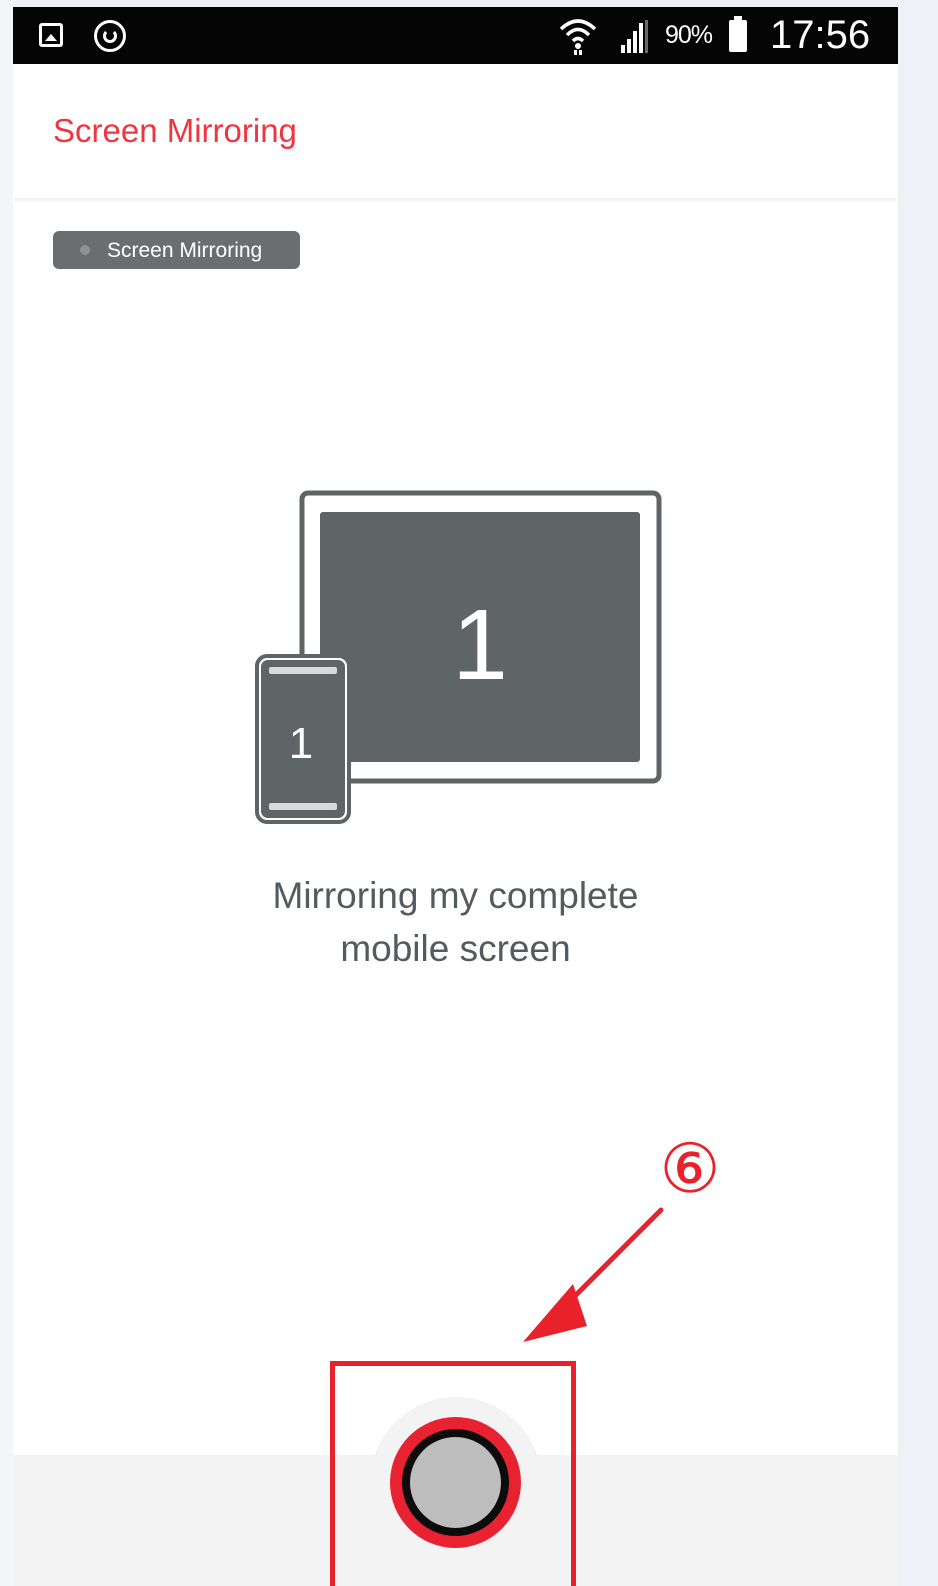  What do you see at coordinates (455, 35) in the screenshot?
I see `status-bar: 90% 17:56` at bounding box center [455, 35].